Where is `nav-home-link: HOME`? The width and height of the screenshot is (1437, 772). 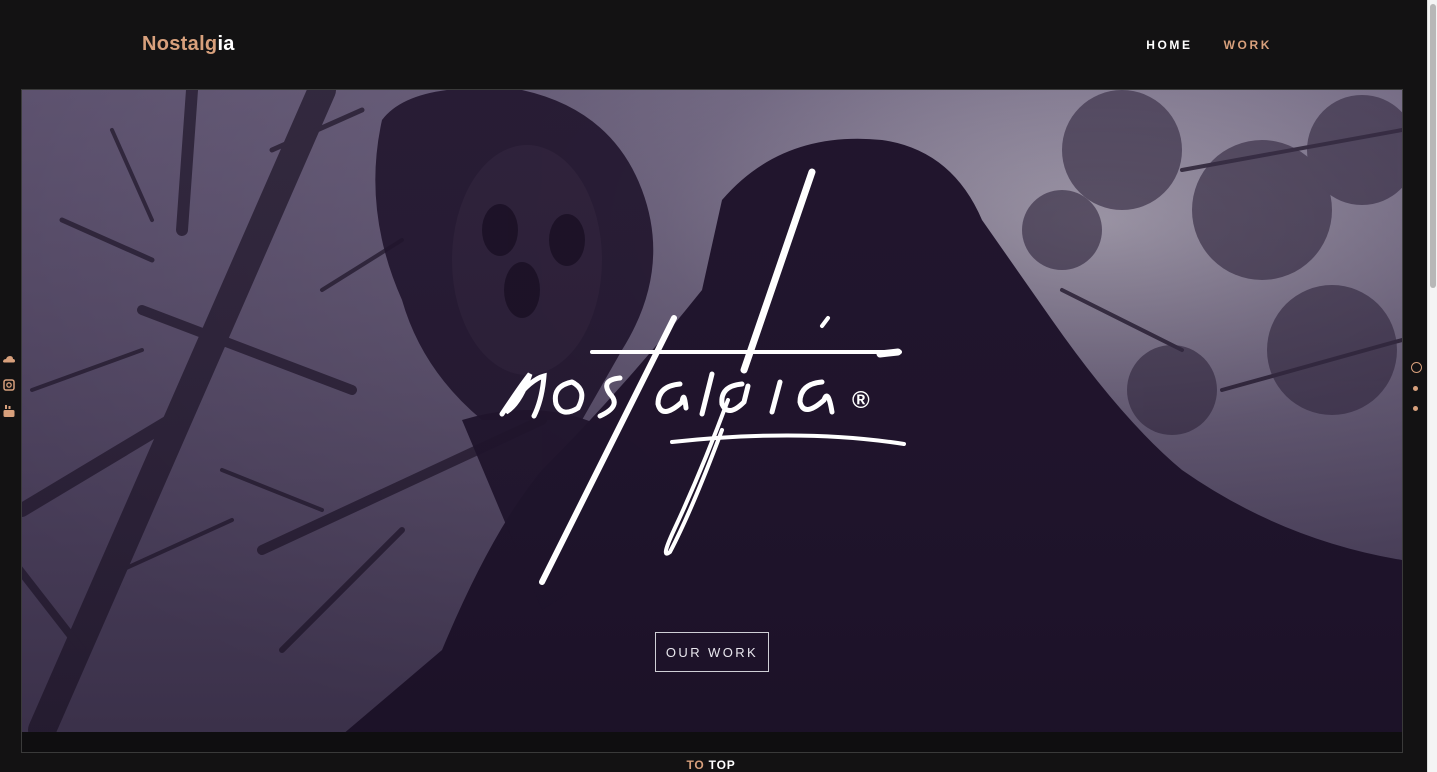
nav-home-link: HOME is located at coordinates (1169, 45).